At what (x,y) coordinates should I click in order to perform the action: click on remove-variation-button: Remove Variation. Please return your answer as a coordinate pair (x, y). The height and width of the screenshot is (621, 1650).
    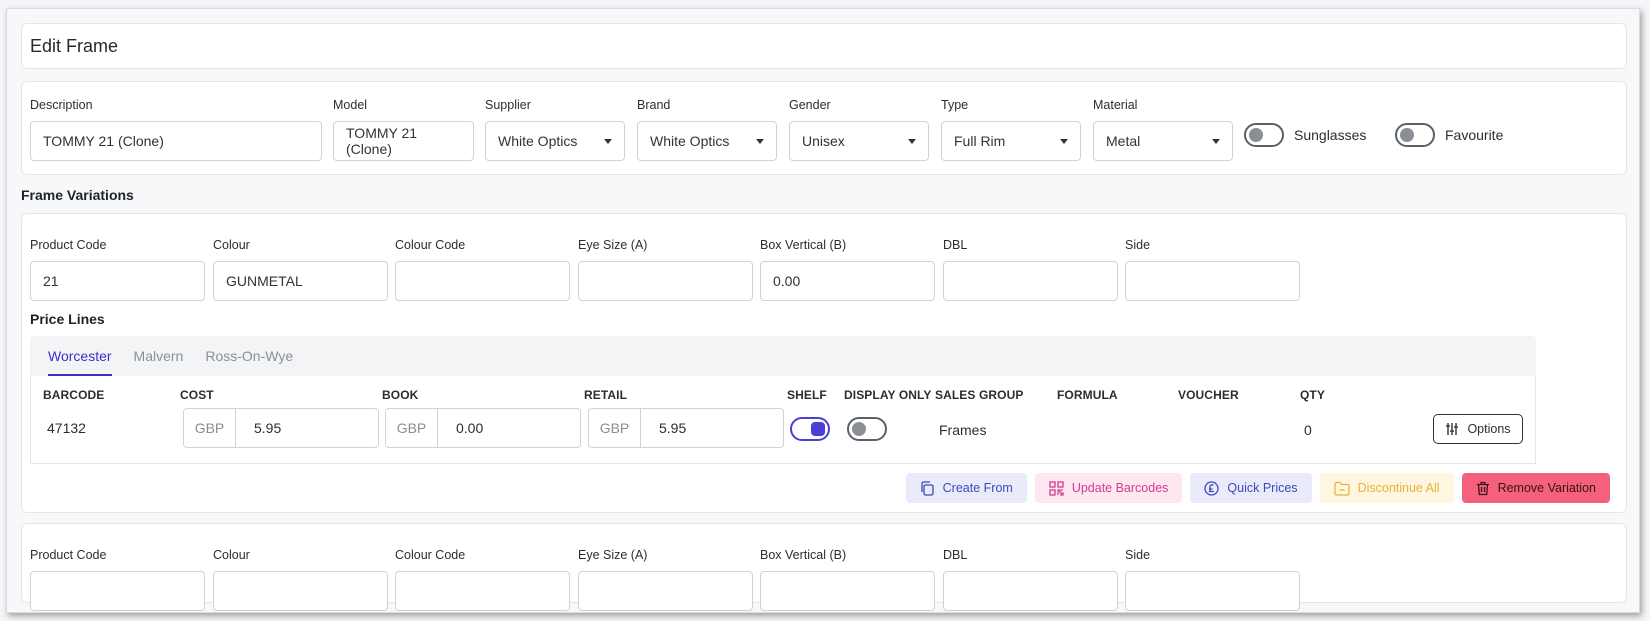
    Looking at the image, I should click on (1535, 488).